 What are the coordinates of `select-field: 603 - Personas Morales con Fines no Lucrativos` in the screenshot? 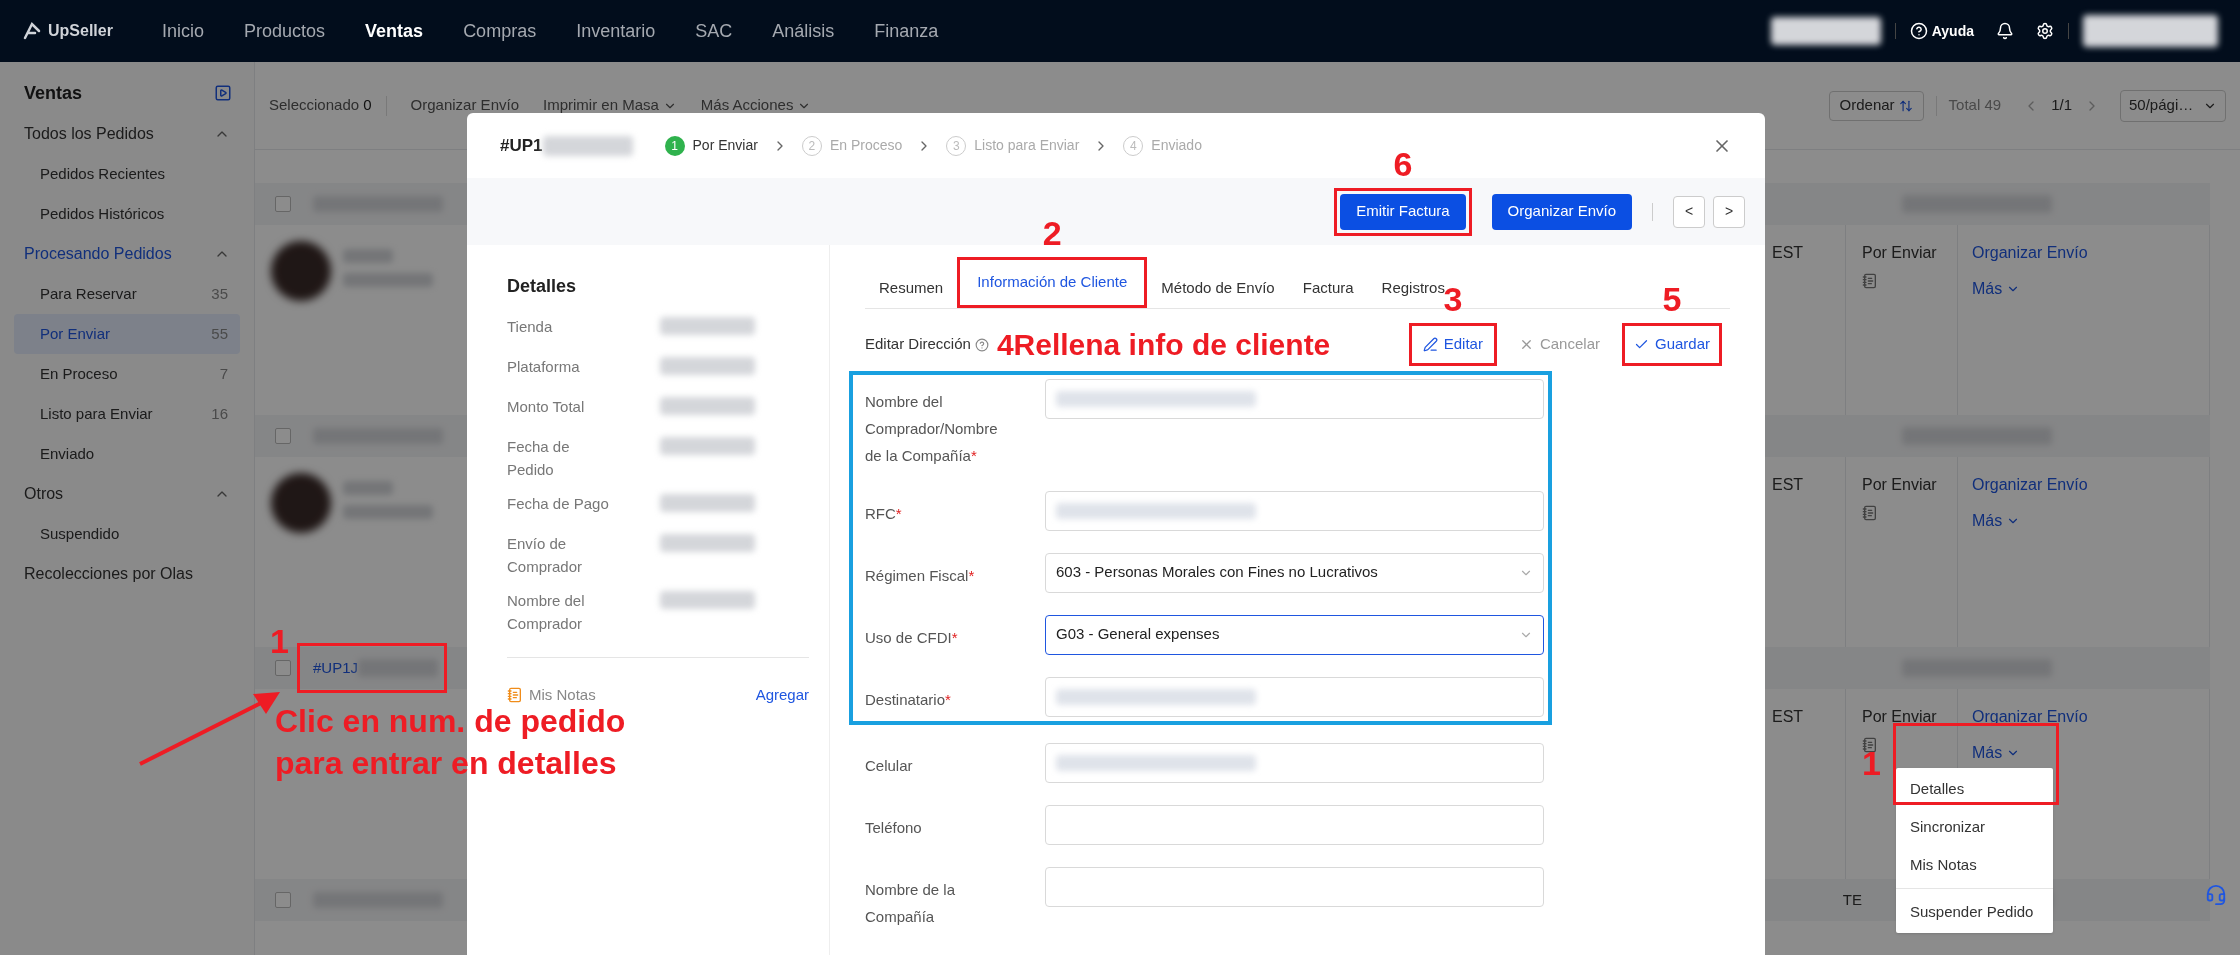 It's located at (1294, 572).